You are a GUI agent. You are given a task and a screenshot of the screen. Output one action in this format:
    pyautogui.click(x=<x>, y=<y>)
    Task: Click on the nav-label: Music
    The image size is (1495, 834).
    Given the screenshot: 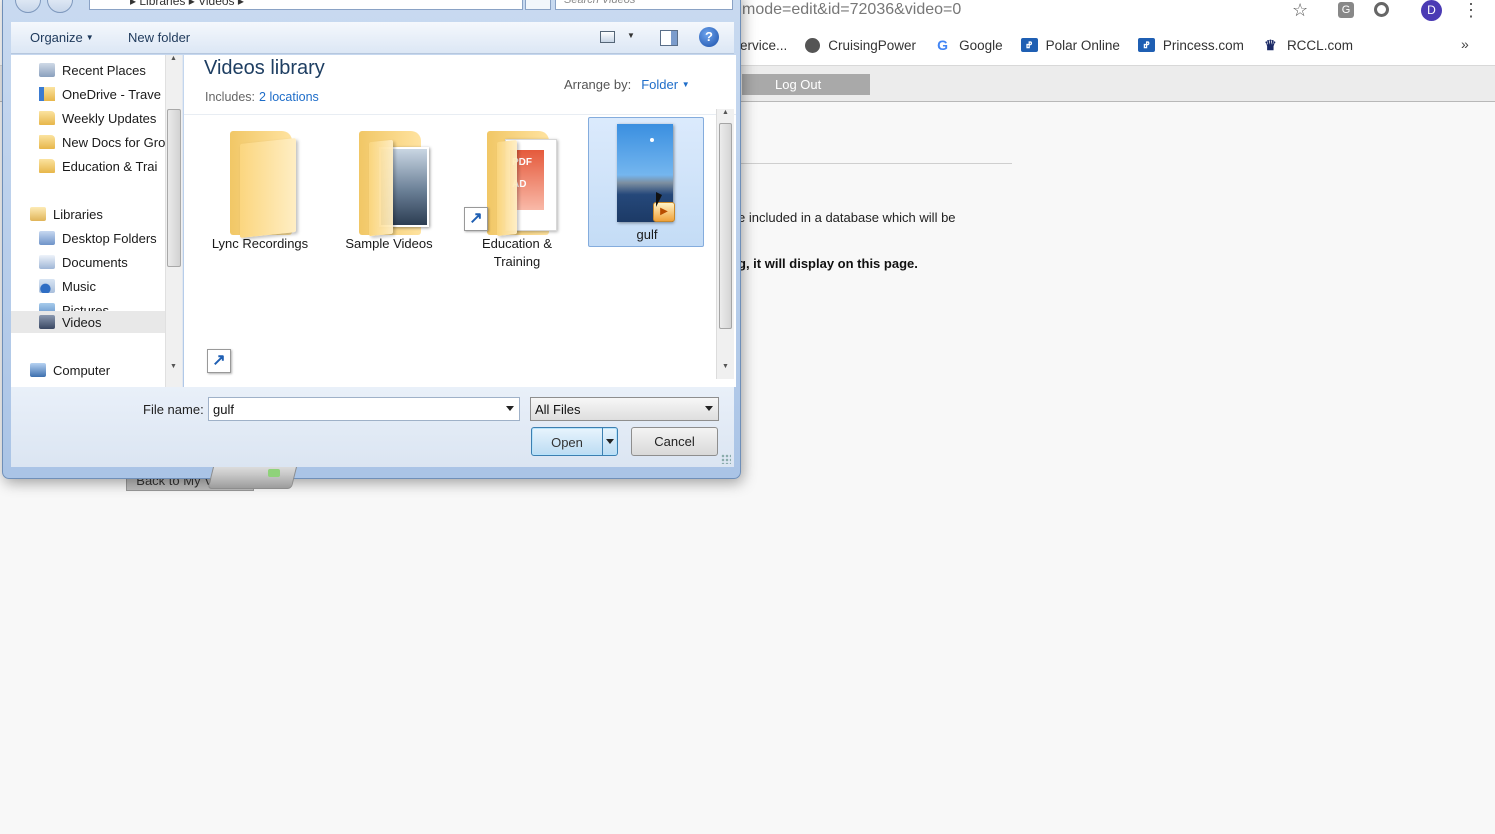 What is the action you would take?
    pyautogui.click(x=79, y=286)
    